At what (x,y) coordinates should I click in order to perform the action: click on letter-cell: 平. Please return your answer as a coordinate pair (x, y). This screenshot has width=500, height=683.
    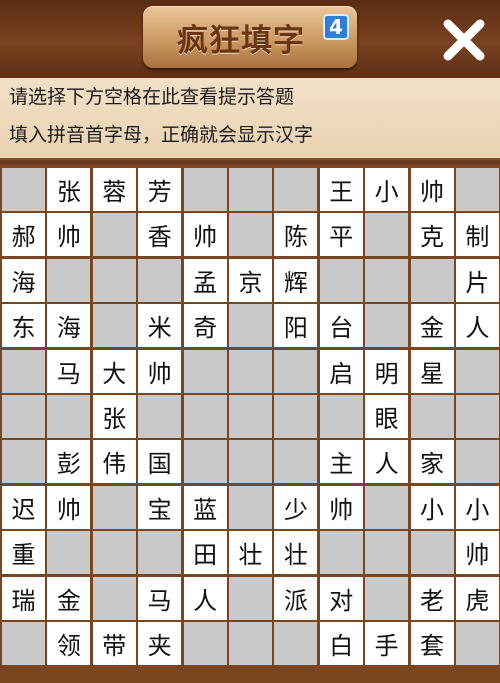
    Looking at the image, I should click on (341, 235).